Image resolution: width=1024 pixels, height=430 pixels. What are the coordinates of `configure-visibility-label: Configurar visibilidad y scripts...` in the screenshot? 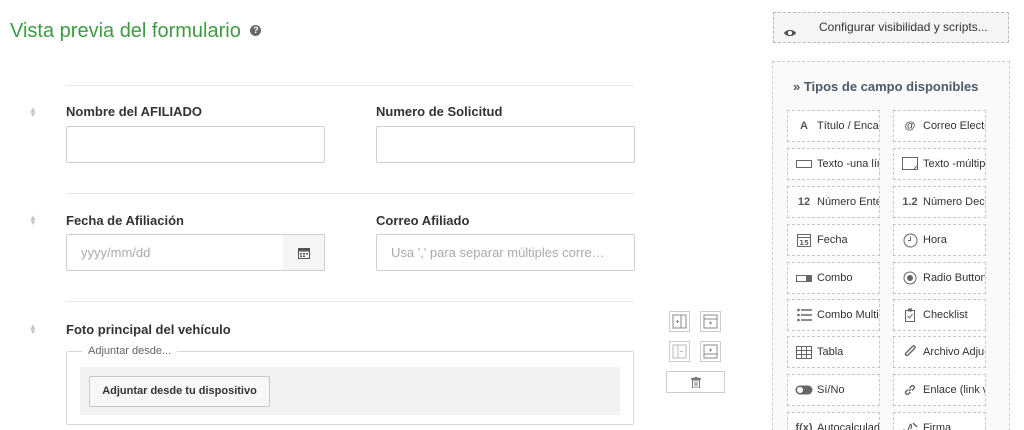 It's located at (903, 27).